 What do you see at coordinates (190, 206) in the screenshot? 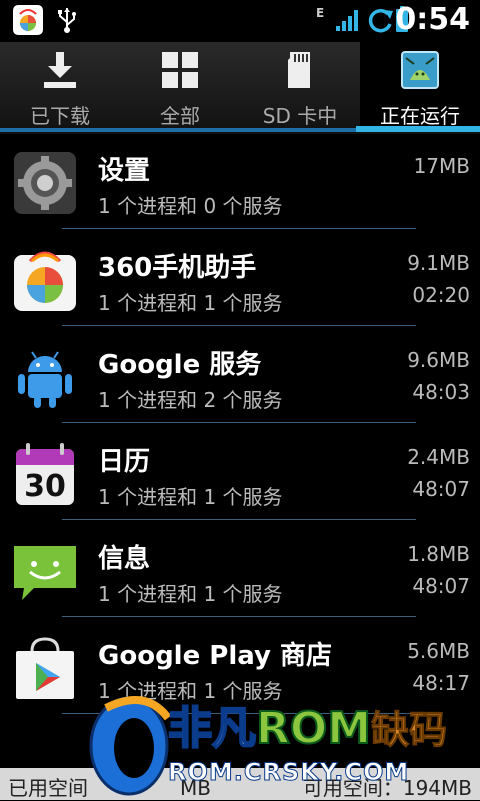
I see `app-process-info: 1 个进程和 0 个服务` at bounding box center [190, 206].